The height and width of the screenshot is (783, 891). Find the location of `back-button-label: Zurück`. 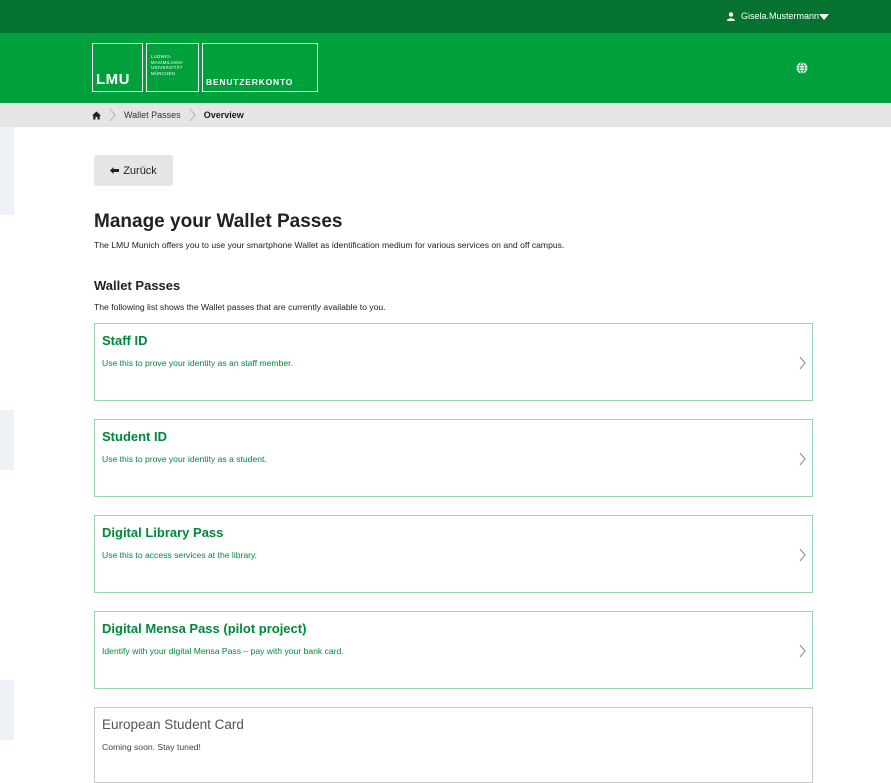

back-button-label: Zurück is located at coordinates (140, 170).